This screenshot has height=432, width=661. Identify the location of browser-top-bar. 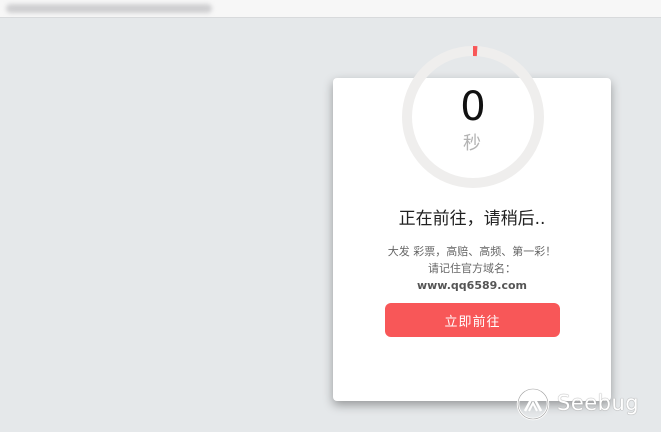
(330, 9).